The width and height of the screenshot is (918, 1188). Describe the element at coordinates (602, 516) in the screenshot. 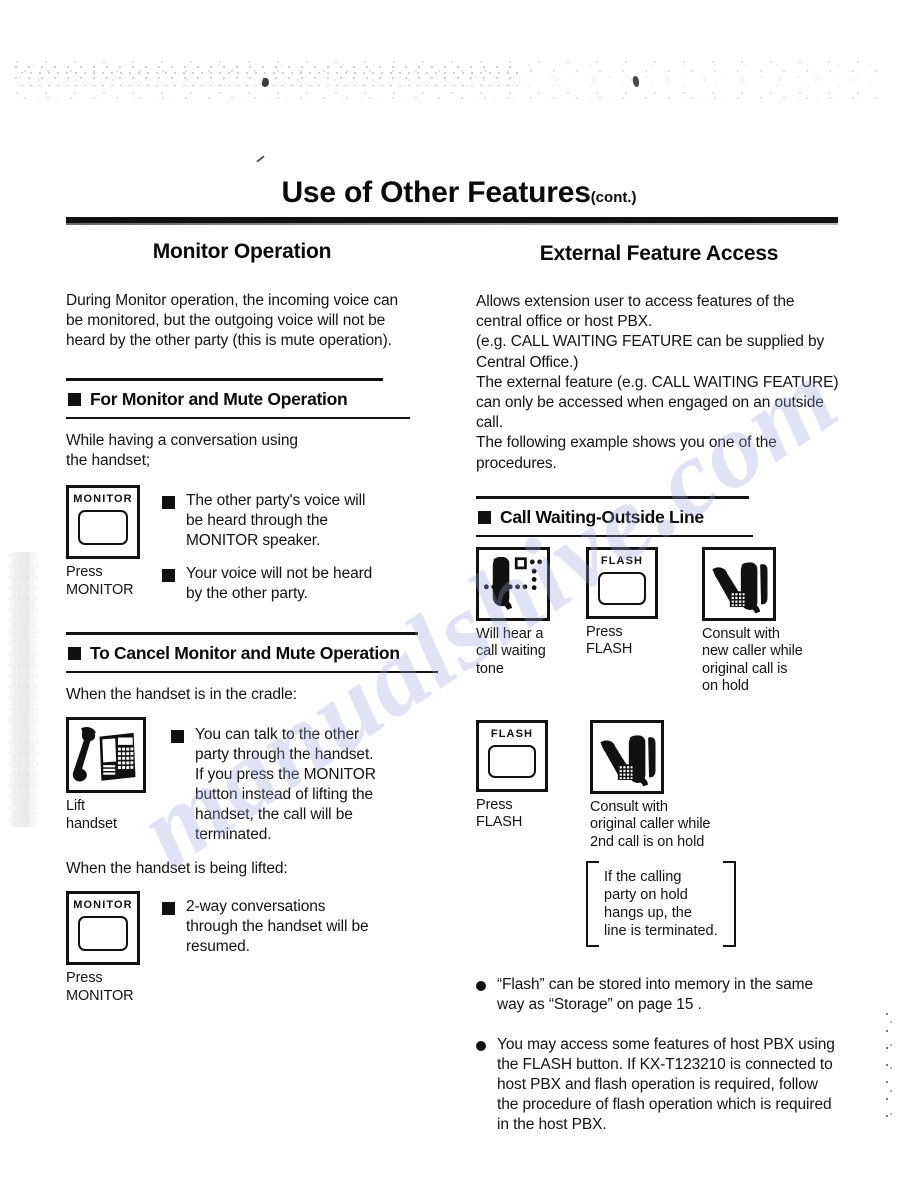

I see `section-header-label: Call Waiting-Outside Line` at that location.